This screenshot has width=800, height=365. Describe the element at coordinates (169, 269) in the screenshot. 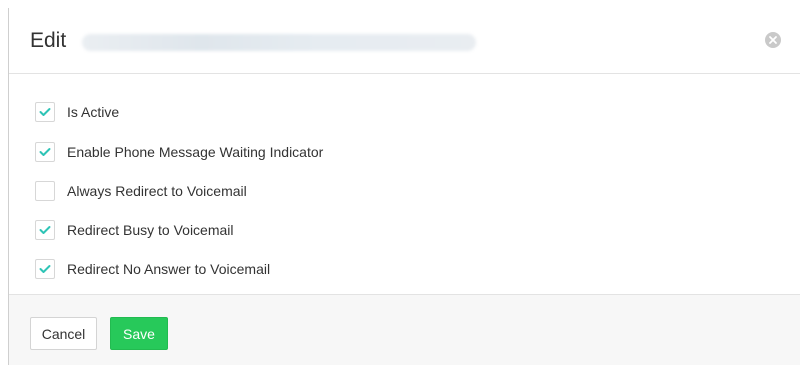

I see `redirect-no-answer-label: Redirect No Answer to Voicemail` at that location.